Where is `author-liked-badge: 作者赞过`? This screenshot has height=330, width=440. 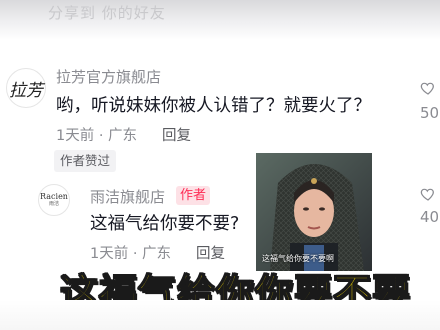 author-liked-badge: 作者赞过 is located at coordinates (85, 161).